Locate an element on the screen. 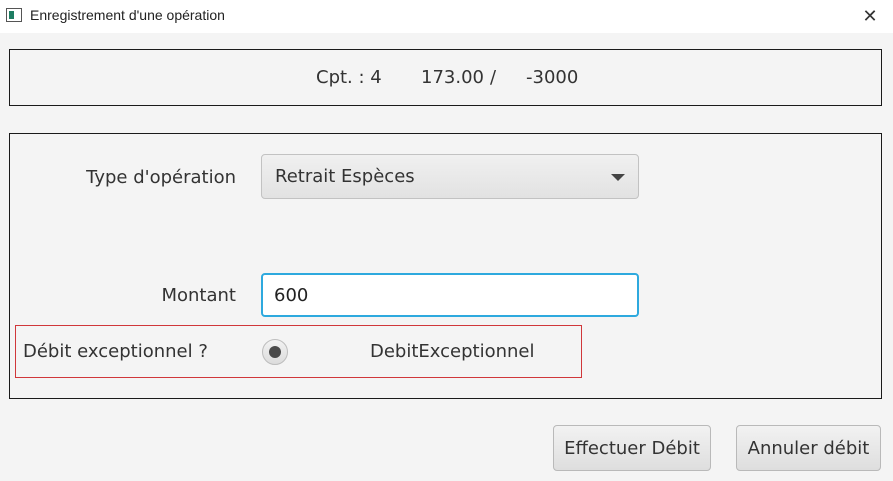 This screenshot has height=481, width=893. app-icon is located at coordinates (14, 15).